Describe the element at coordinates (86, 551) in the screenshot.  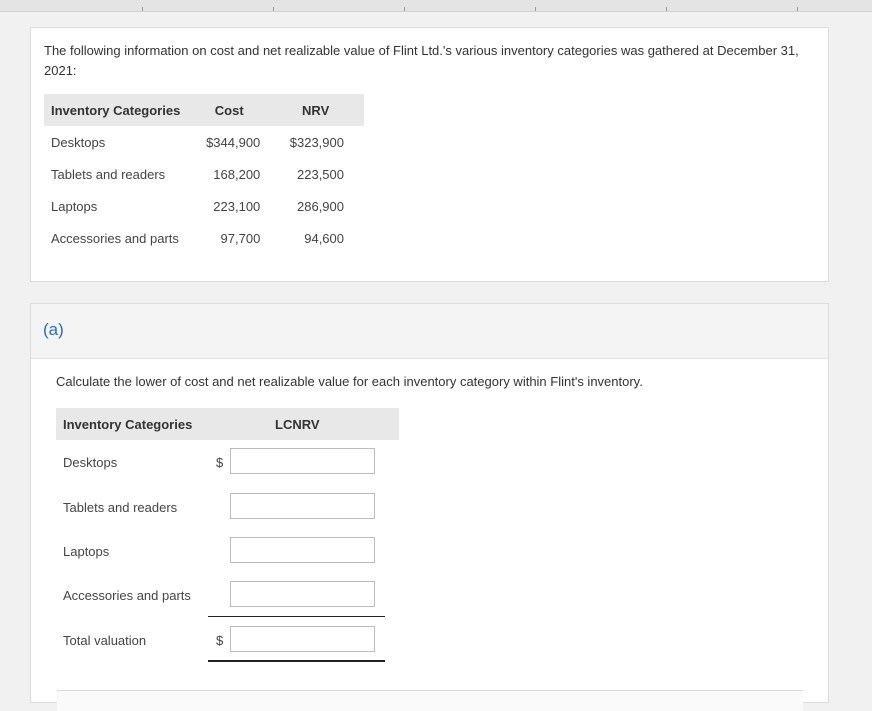
I see `row-label-laptops: Laptops` at that location.